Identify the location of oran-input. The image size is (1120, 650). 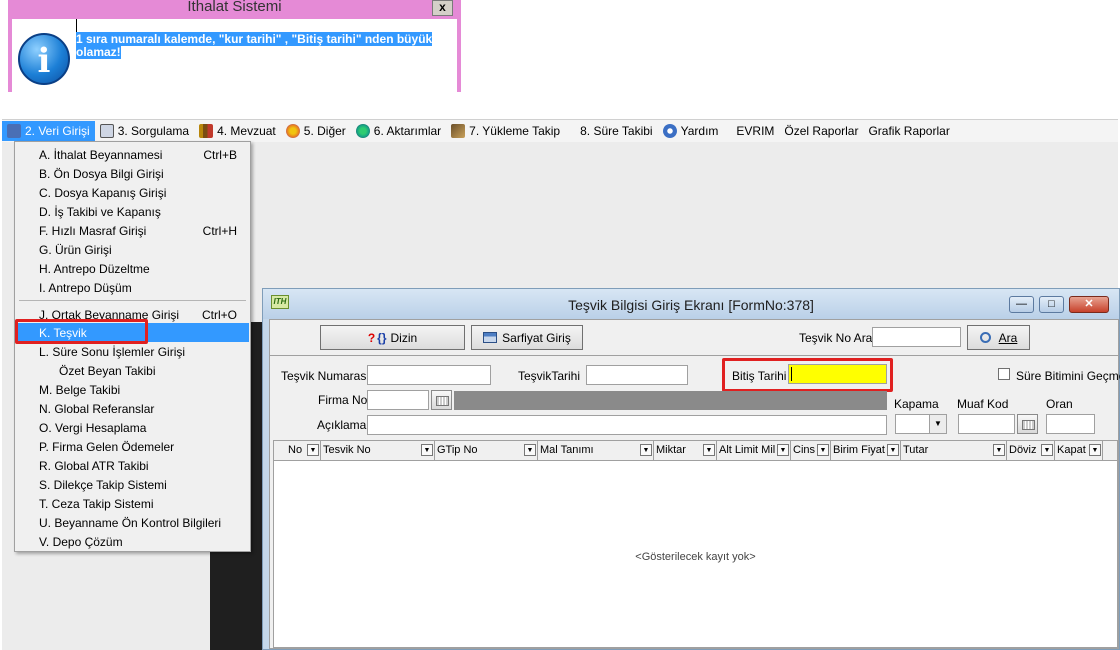
(1070, 424).